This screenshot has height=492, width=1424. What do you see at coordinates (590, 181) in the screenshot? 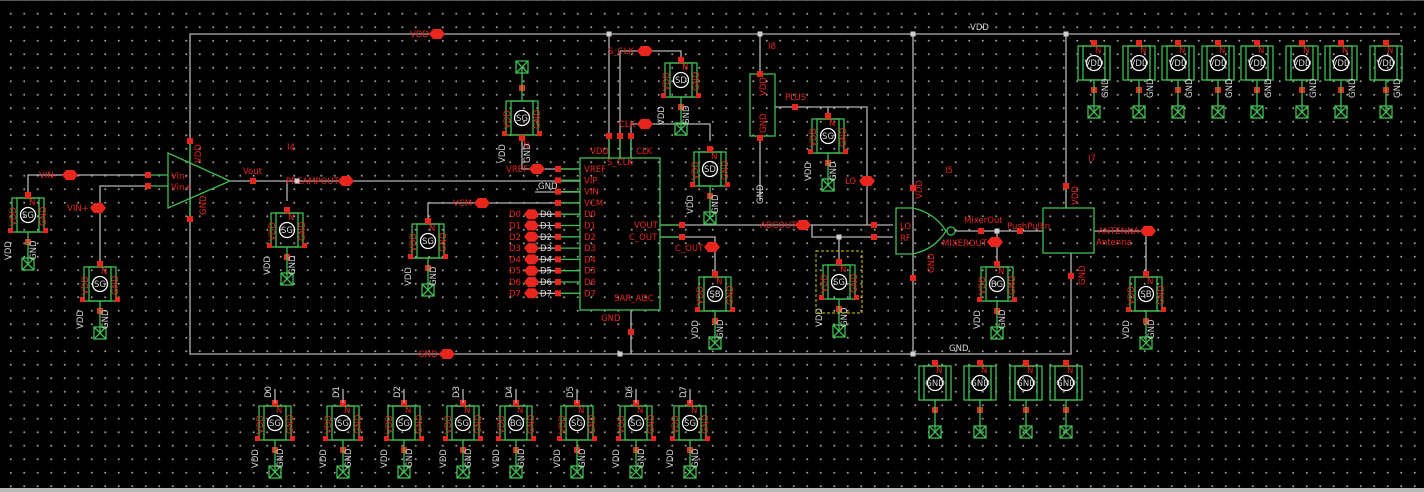
I see `adc-pin-label: VIP` at bounding box center [590, 181].